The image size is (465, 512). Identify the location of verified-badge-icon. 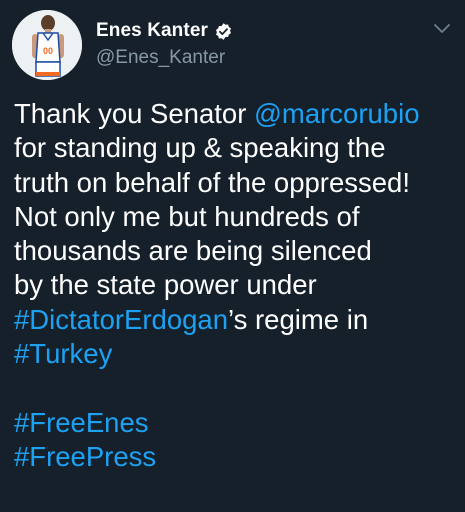
(223, 31).